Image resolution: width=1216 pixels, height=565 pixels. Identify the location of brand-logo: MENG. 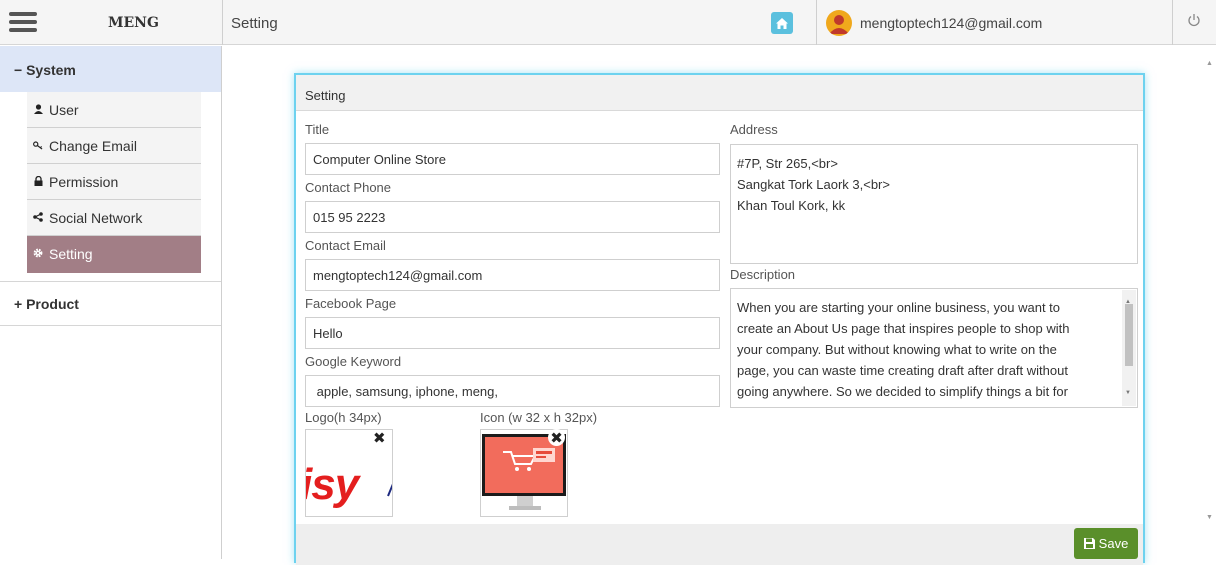
(133, 23).